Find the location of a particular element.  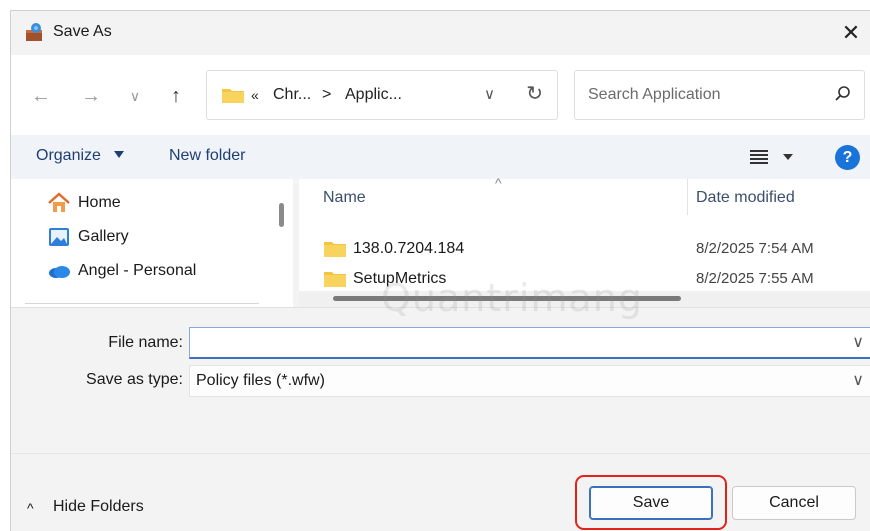

forward-arrow-icon: → is located at coordinates (91, 96).